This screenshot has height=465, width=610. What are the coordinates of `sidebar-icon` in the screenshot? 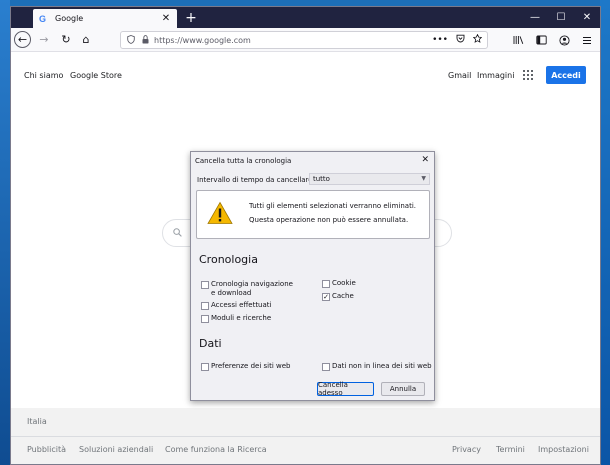 It's located at (541, 40).